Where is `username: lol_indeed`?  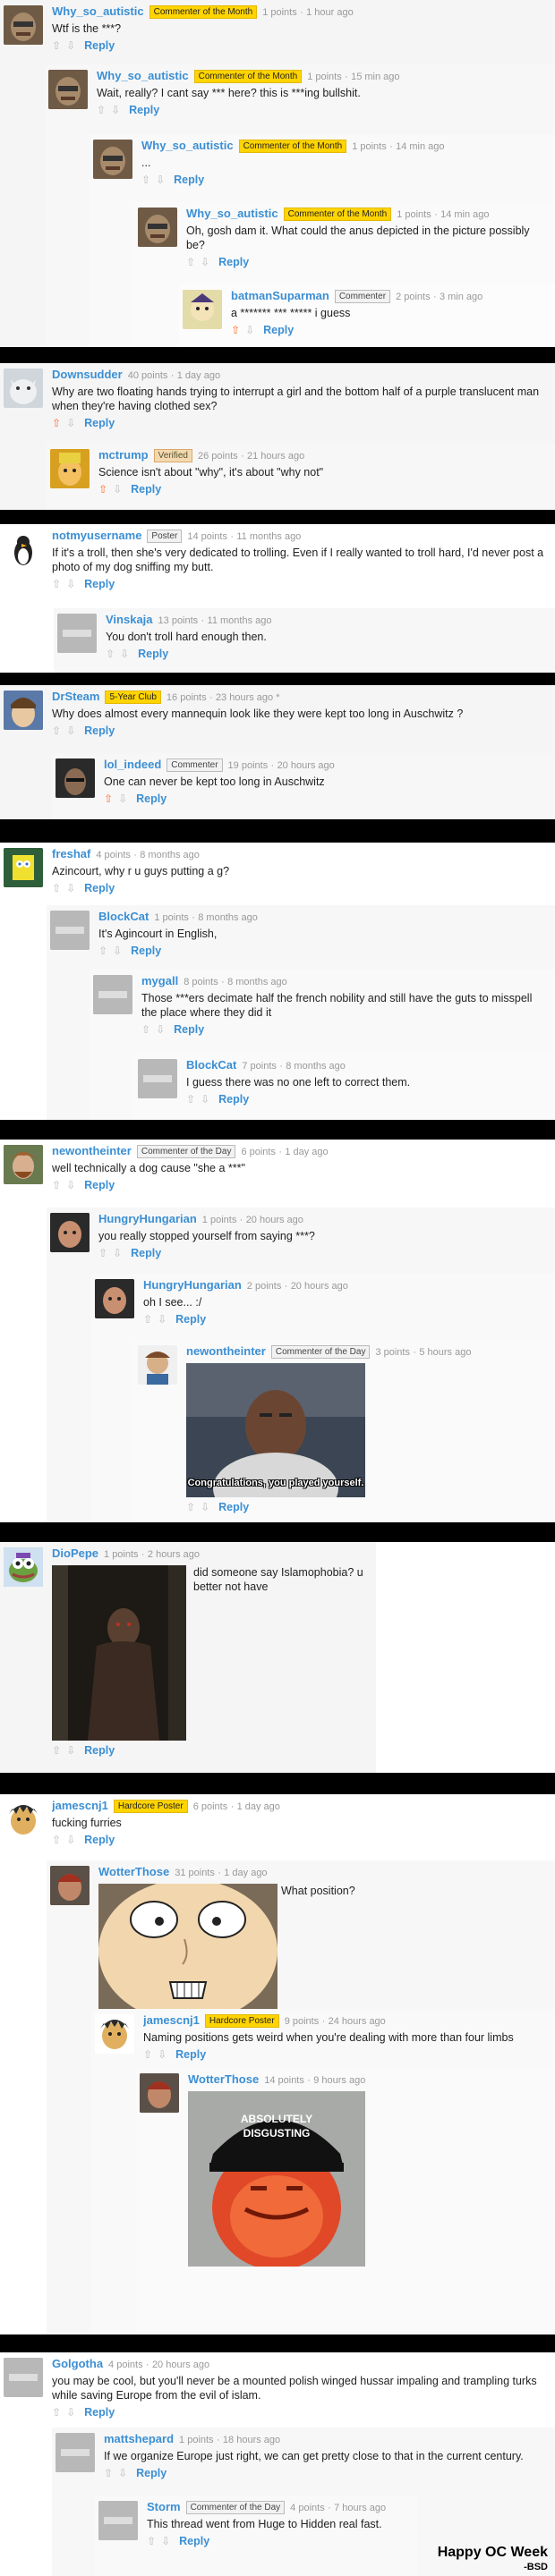 username: lol_indeed is located at coordinates (132, 764).